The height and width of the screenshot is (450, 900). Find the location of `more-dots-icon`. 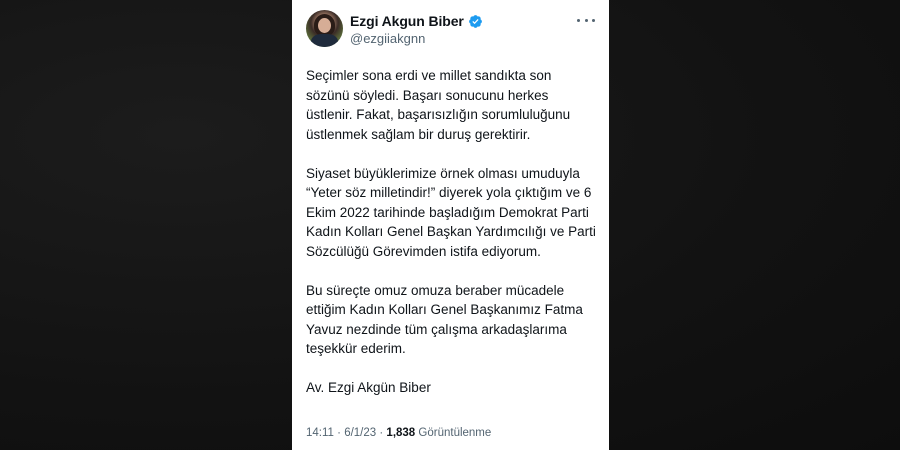

more-dots-icon is located at coordinates (586, 20).